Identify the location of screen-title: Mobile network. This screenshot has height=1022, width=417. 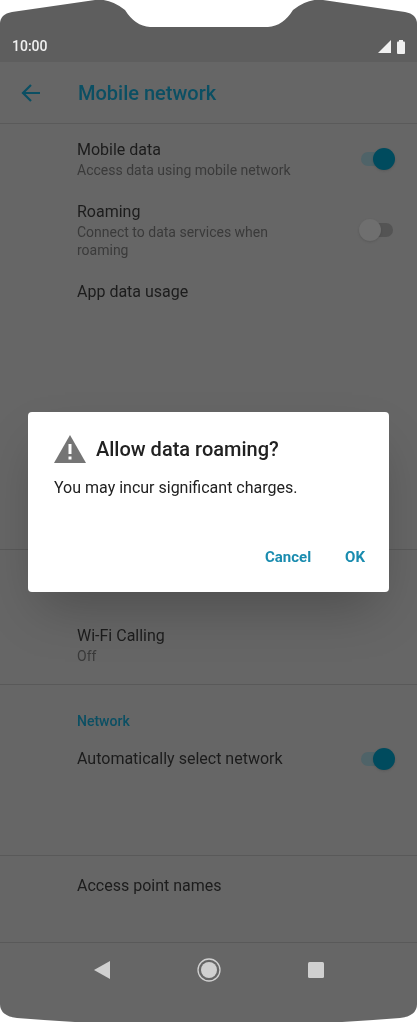
(147, 93).